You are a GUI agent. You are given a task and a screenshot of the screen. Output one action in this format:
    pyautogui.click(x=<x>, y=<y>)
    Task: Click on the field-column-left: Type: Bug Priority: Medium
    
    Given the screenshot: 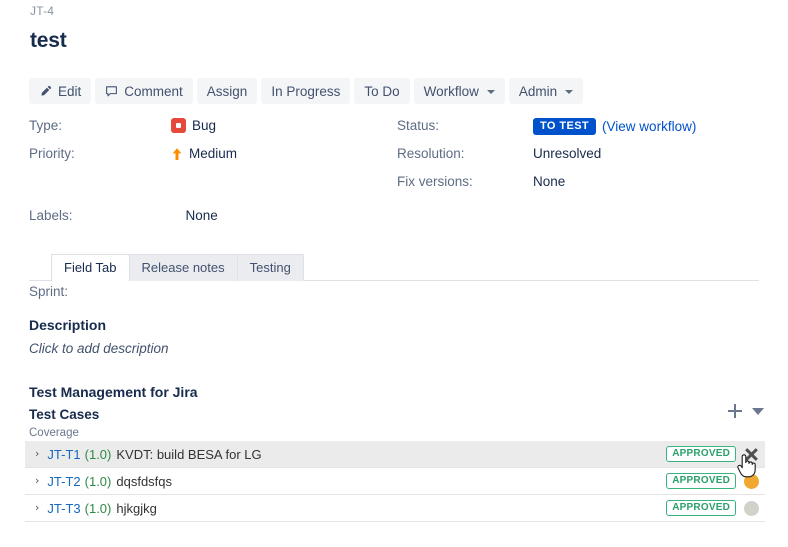 What is the action you would take?
    pyautogui.click(x=209, y=146)
    